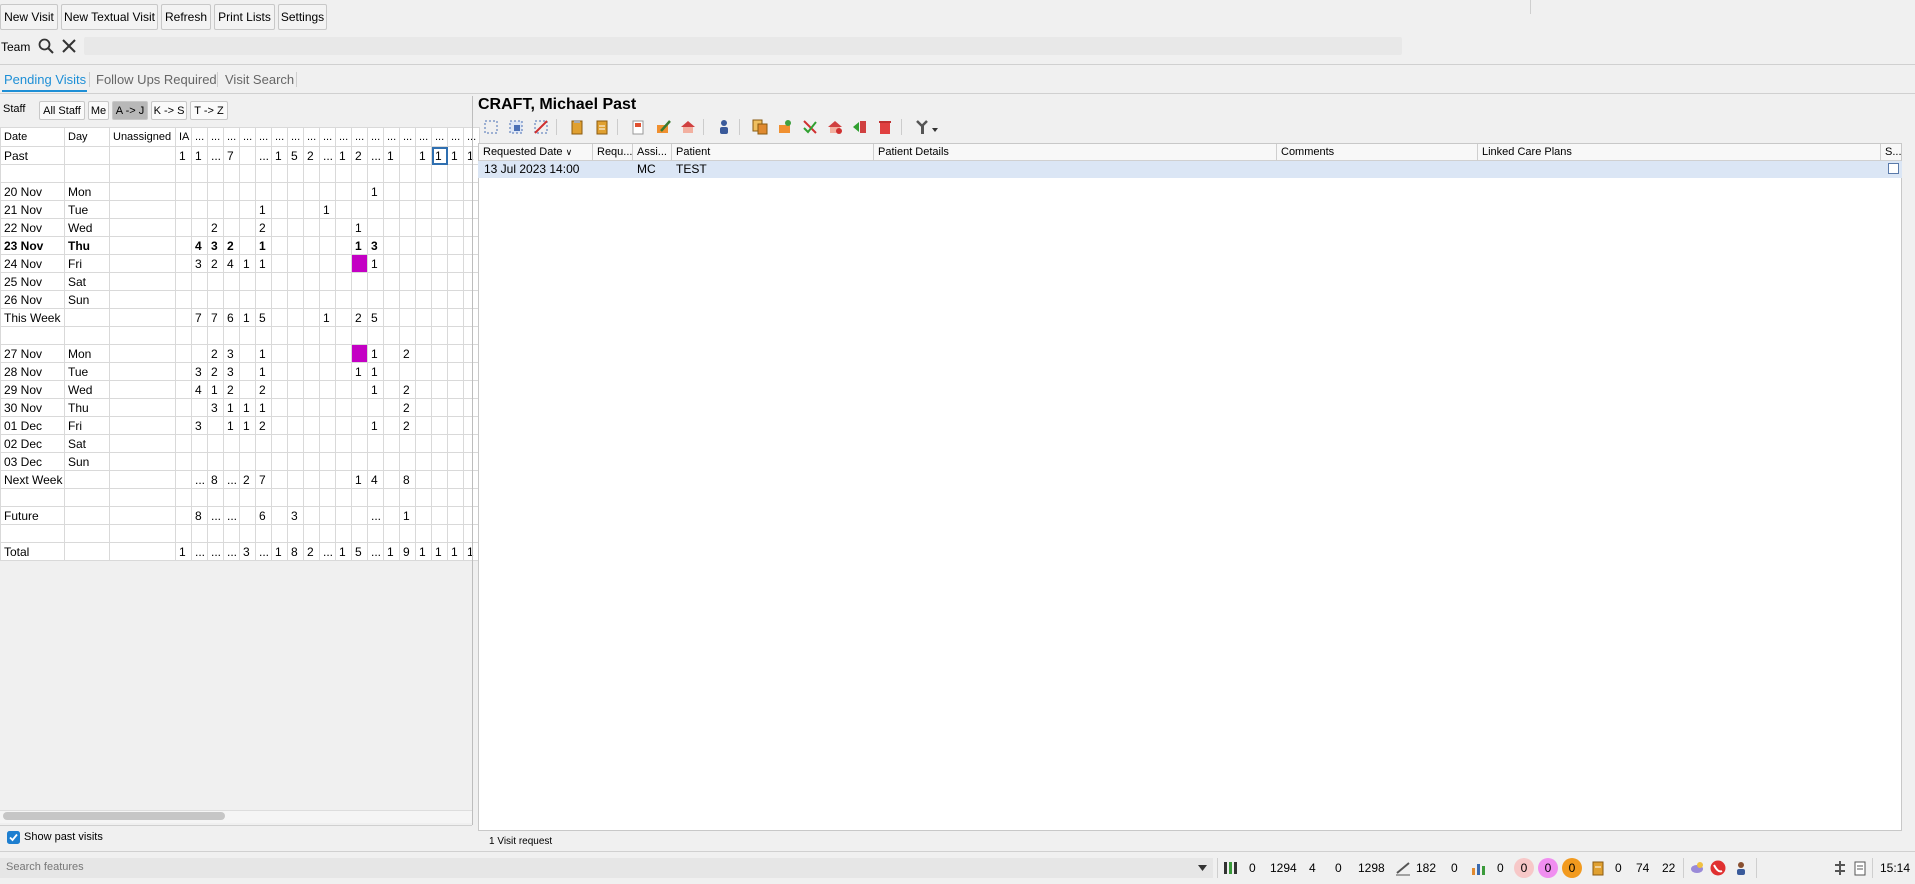  Describe the element at coordinates (32, 353) in the screenshot. I see `grid-date-cell: 27 Nov` at that location.